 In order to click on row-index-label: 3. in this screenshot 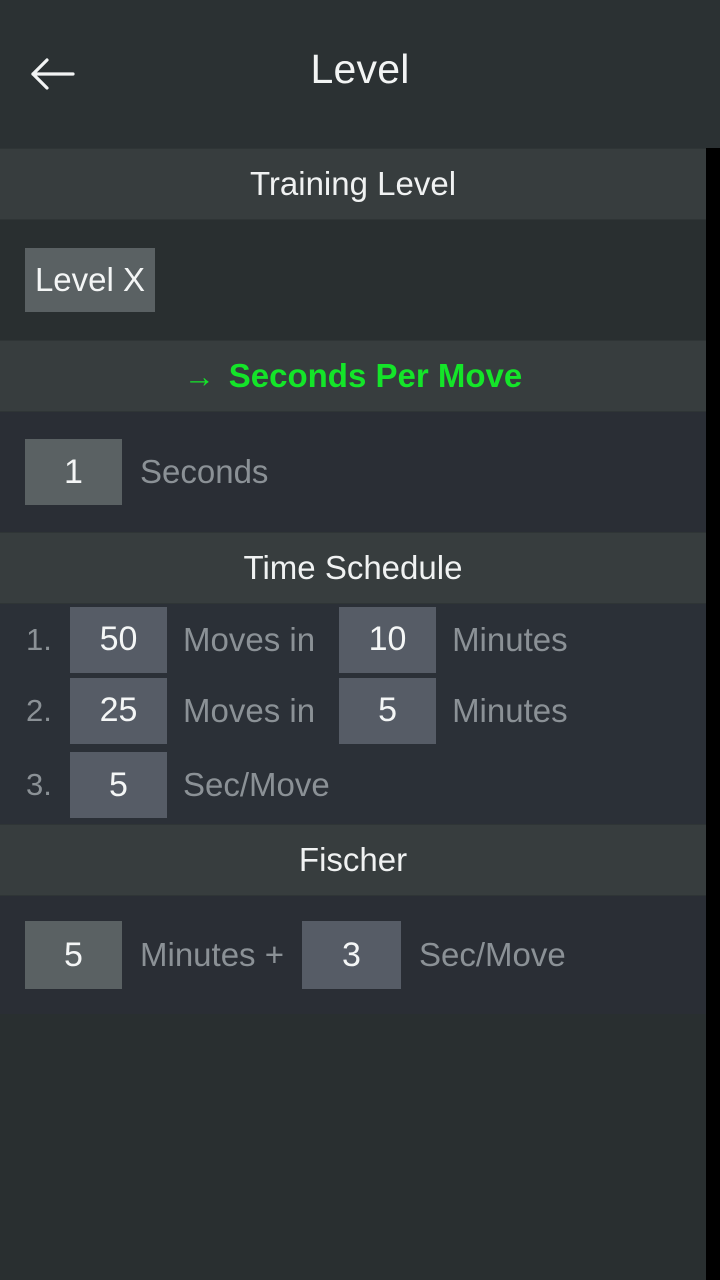, I will do `click(39, 784)`.